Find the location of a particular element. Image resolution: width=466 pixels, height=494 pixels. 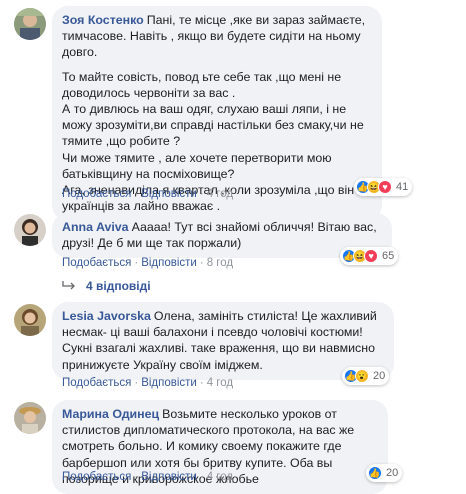

reply-arrow-icon is located at coordinates (69, 286).